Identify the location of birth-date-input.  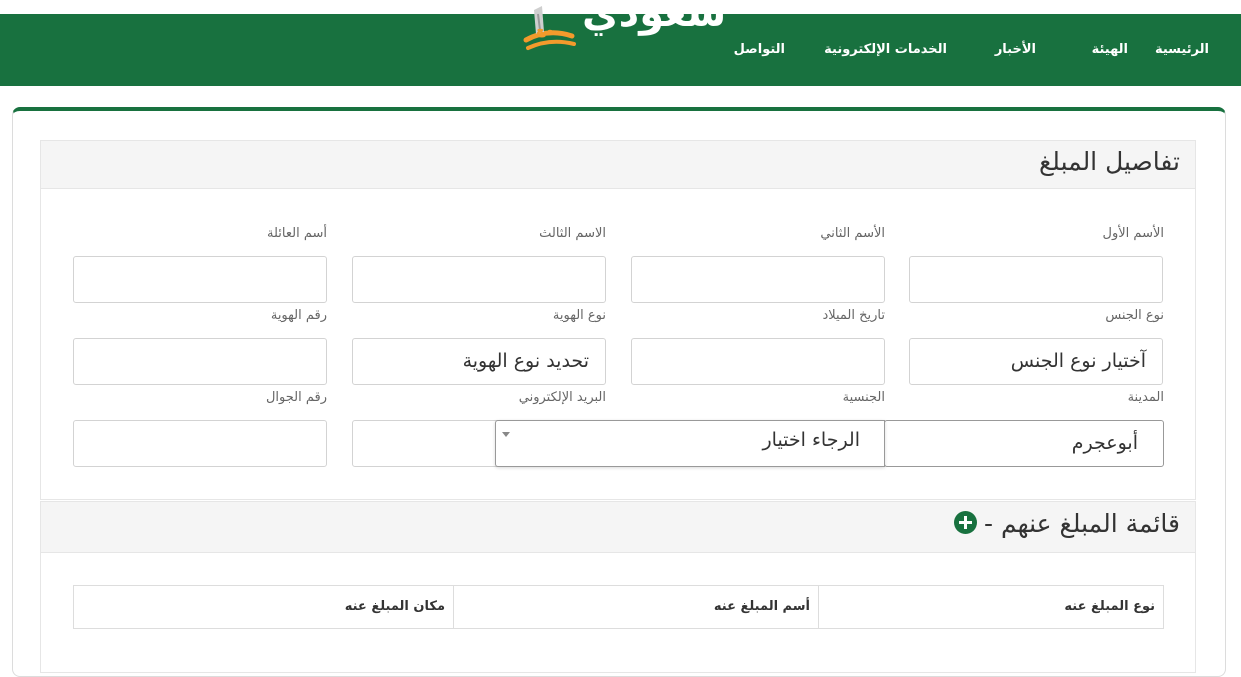
(758, 361).